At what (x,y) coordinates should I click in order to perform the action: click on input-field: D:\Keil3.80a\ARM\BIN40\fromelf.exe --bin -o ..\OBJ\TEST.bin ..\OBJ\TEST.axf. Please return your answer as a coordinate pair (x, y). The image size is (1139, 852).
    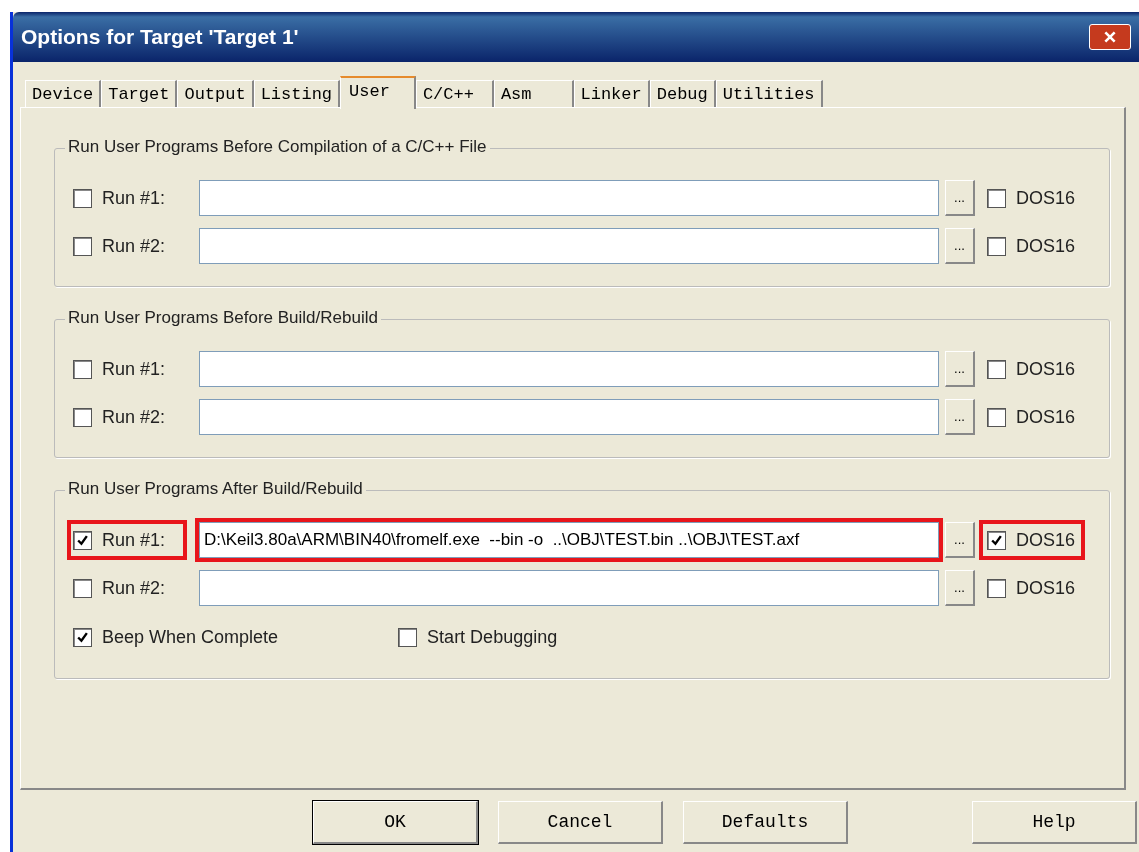
    Looking at the image, I should click on (569, 540).